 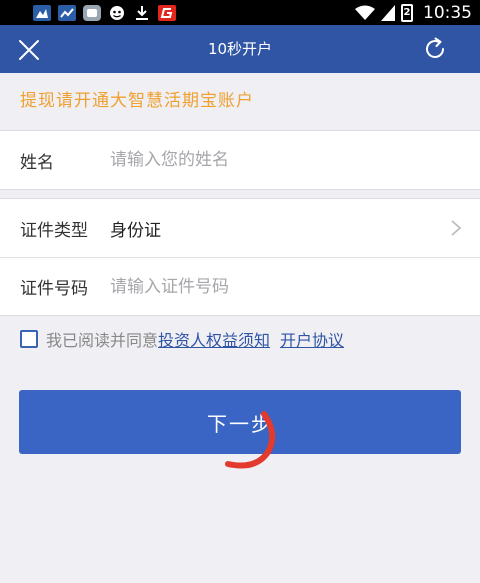 What do you see at coordinates (240, 12) in the screenshot?
I see `status-bar: 2 10:35` at bounding box center [240, 12].